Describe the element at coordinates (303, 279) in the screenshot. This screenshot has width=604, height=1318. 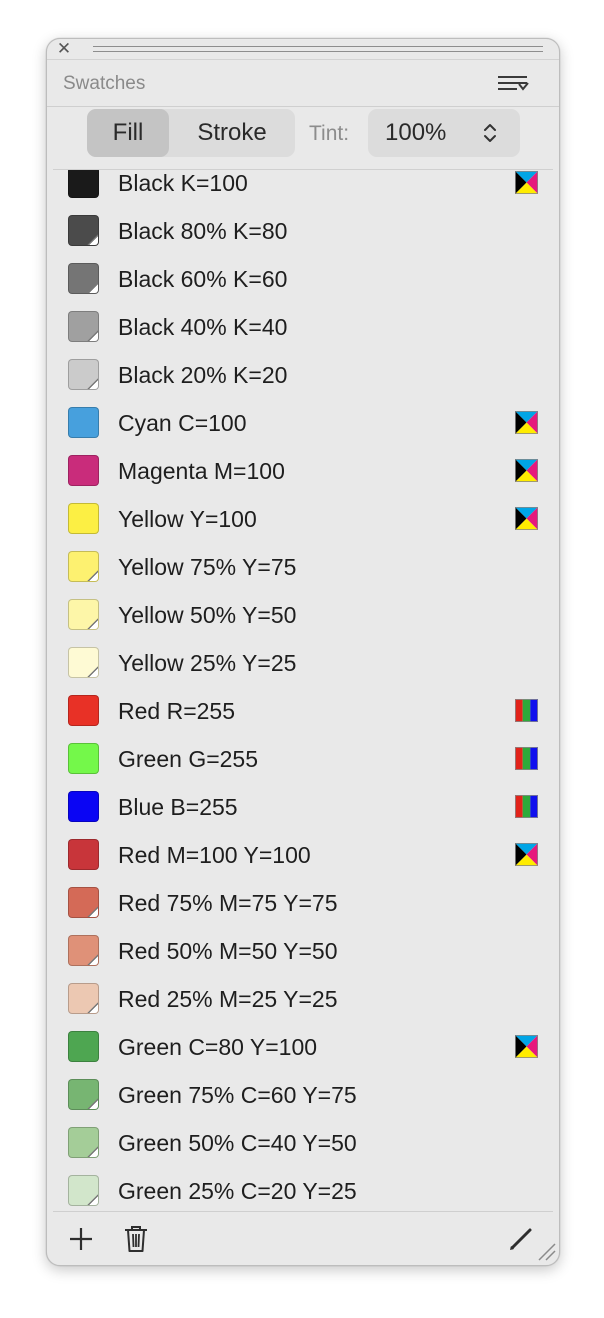
I see `swatch-row: Black 60% K=60` at that location.